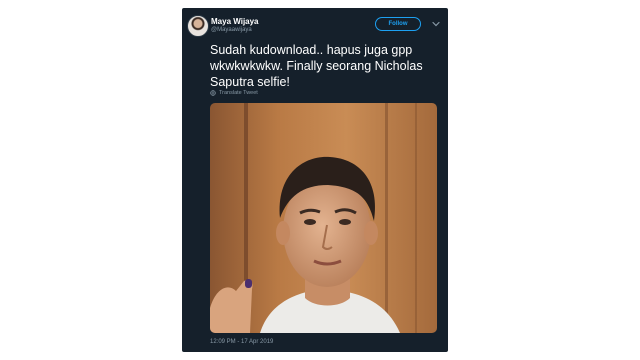 The width and height of the screenshot is (640, 360). What do you see at coordinates (198, 26) in the screenshot?
I see `avatar` at bounding box center [198, 26].